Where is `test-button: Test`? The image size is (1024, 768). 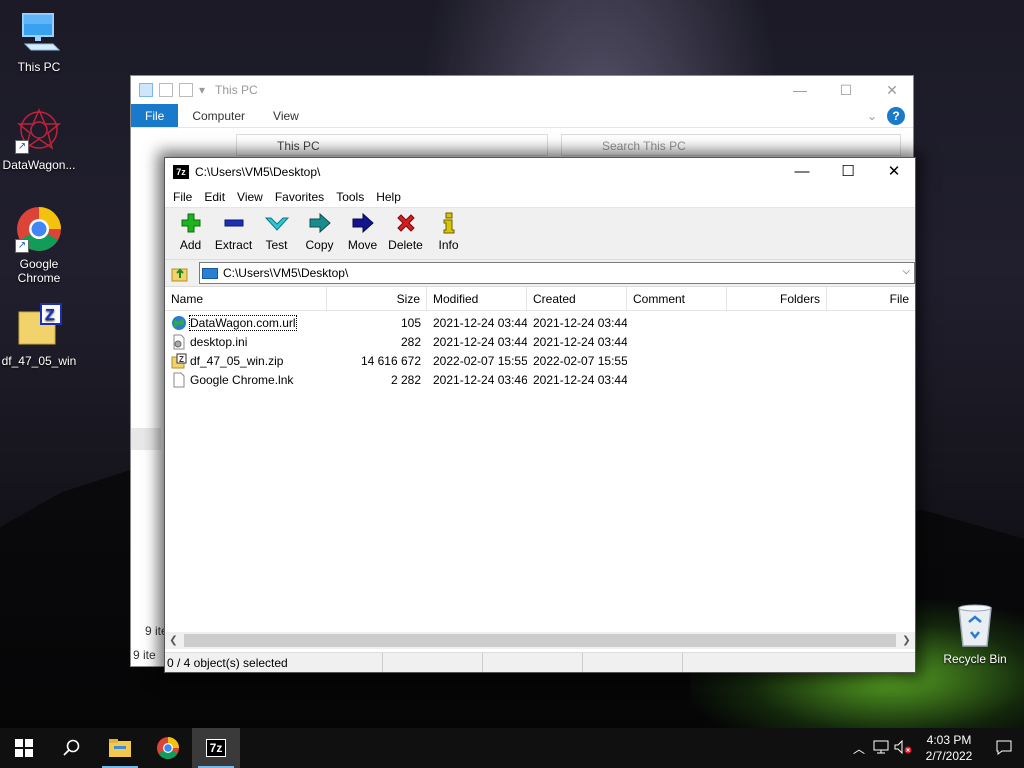 test-button: Test is located at coordinates (276, 230).